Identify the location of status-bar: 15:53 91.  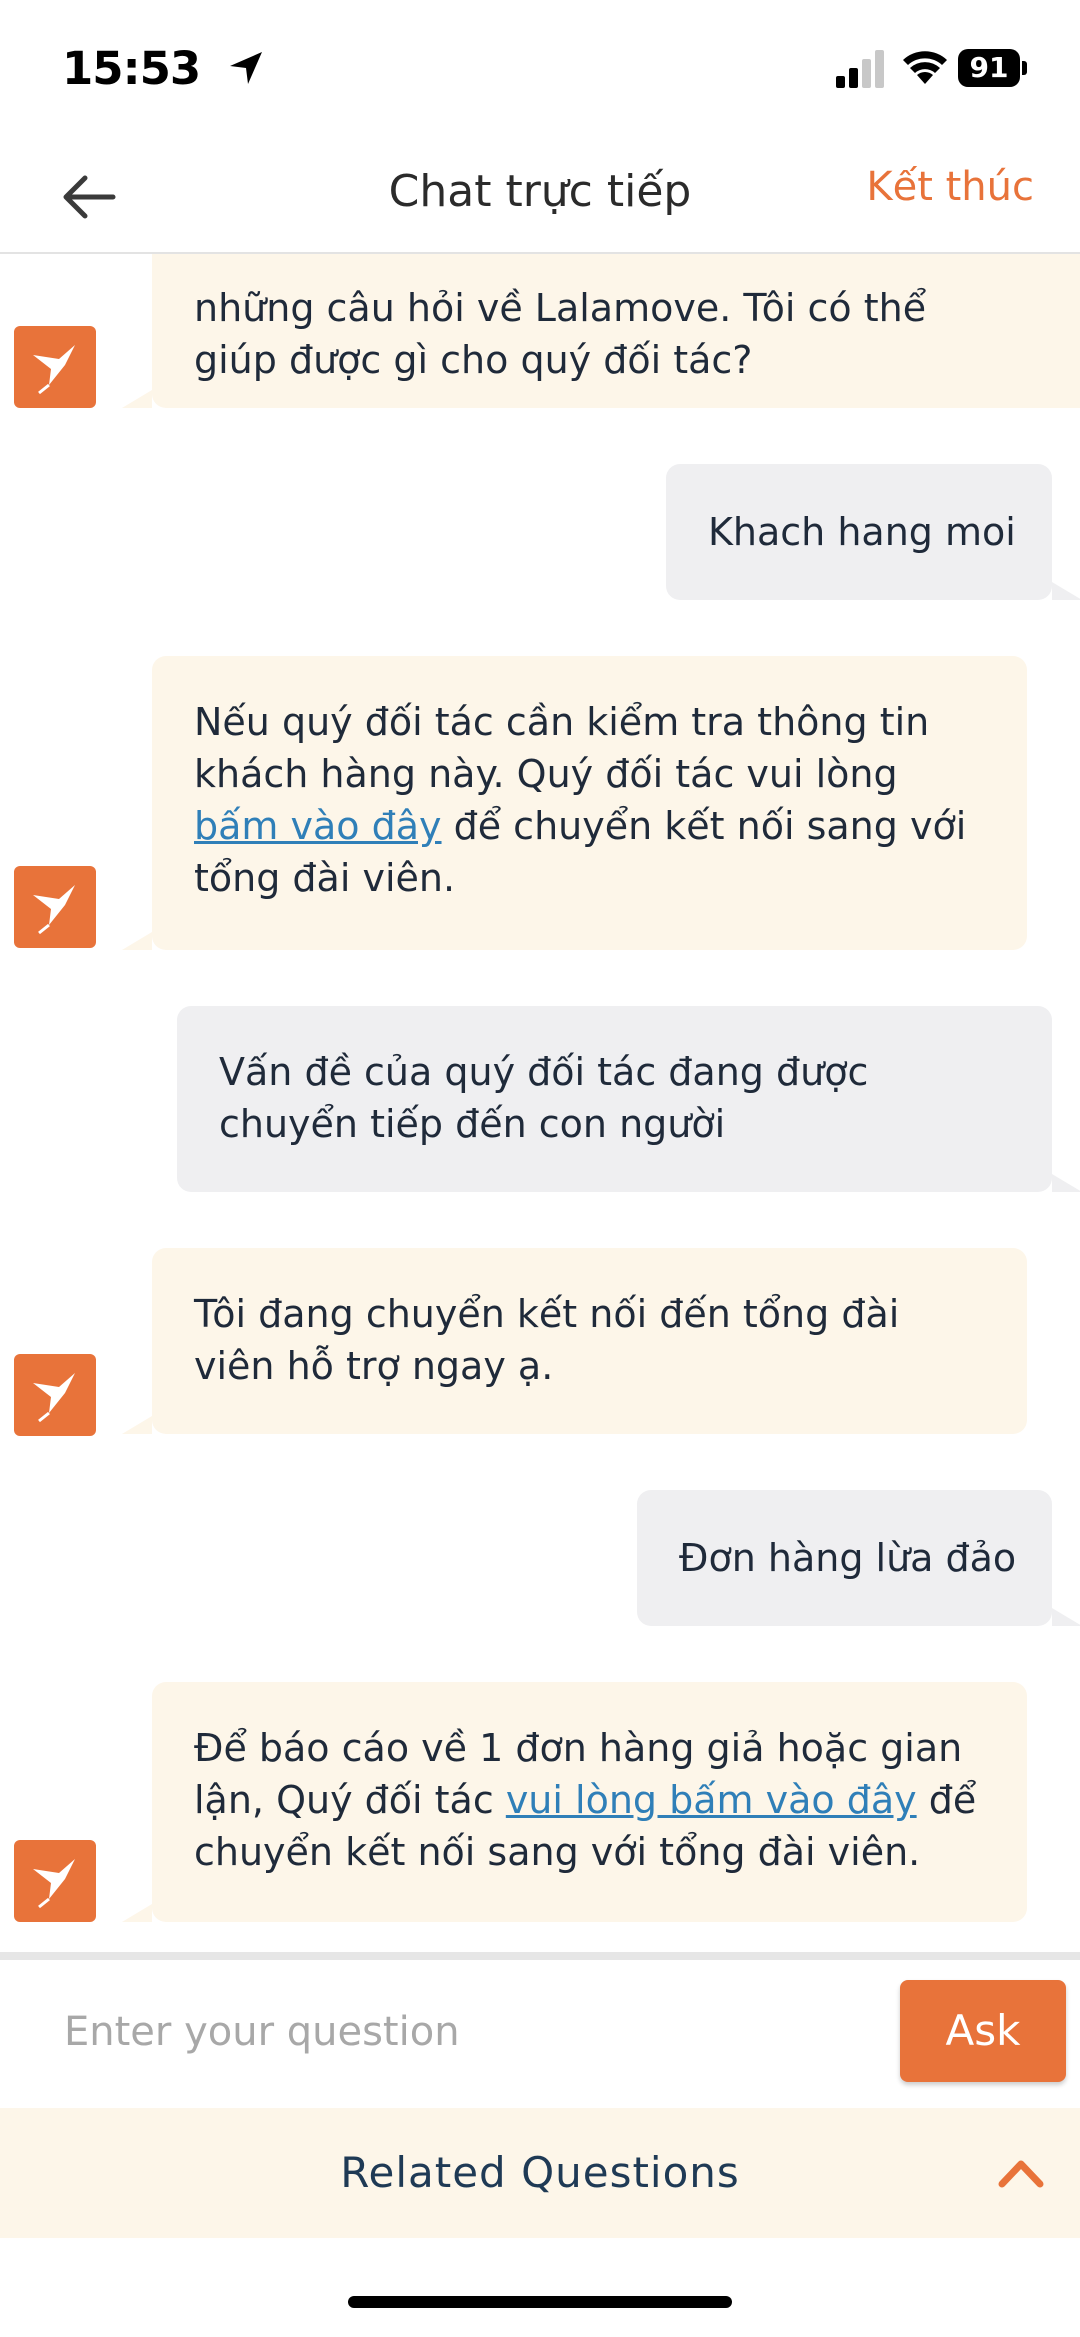
(540, 70).